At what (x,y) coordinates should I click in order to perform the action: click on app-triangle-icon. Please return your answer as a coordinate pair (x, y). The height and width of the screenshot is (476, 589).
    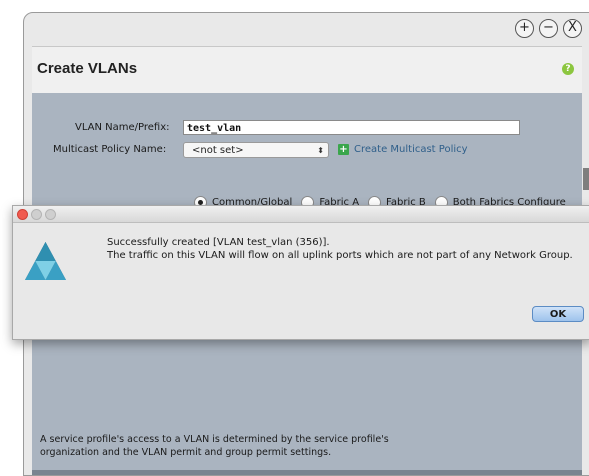
    Looking at the image, I should click on (45, 261).